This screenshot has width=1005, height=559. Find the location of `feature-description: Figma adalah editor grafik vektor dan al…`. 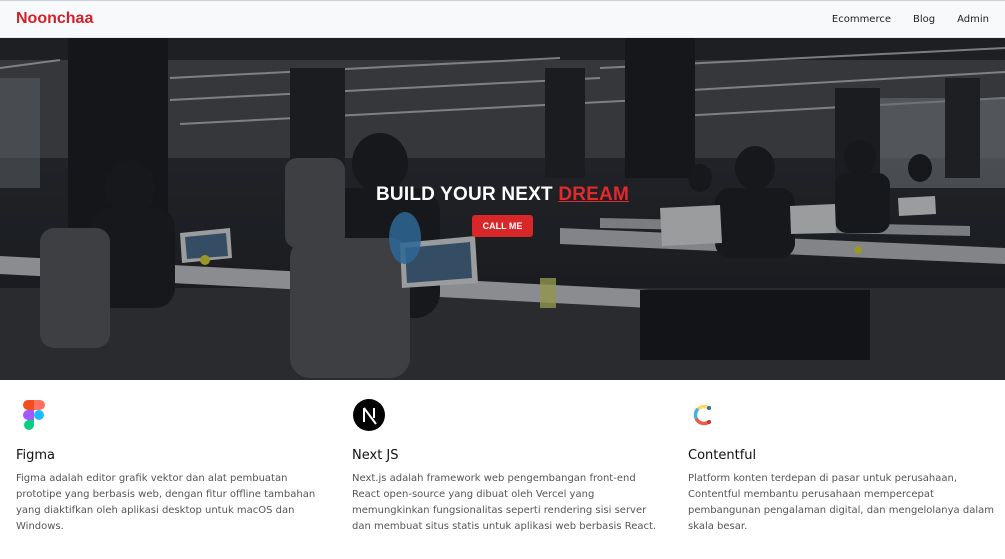

feature-description: Figma adalah editor grafik vektor dan al… is located at coordinates (166, 502).